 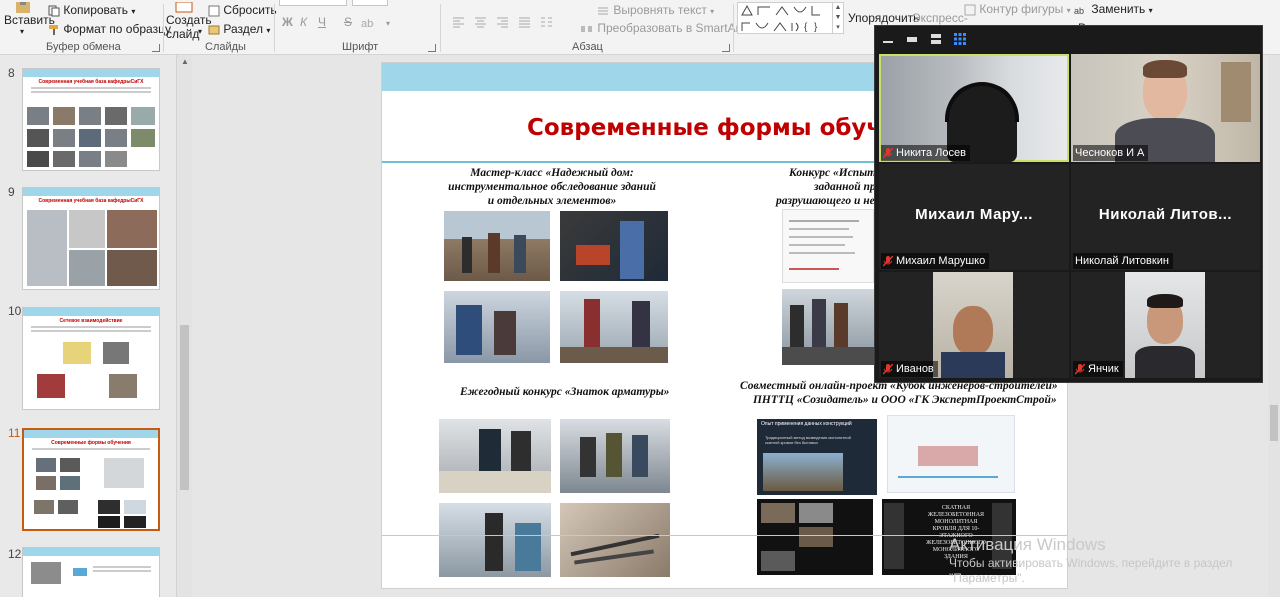 I want to click on thumb-title: Современные формы обучения, so click(x=91, y=443).